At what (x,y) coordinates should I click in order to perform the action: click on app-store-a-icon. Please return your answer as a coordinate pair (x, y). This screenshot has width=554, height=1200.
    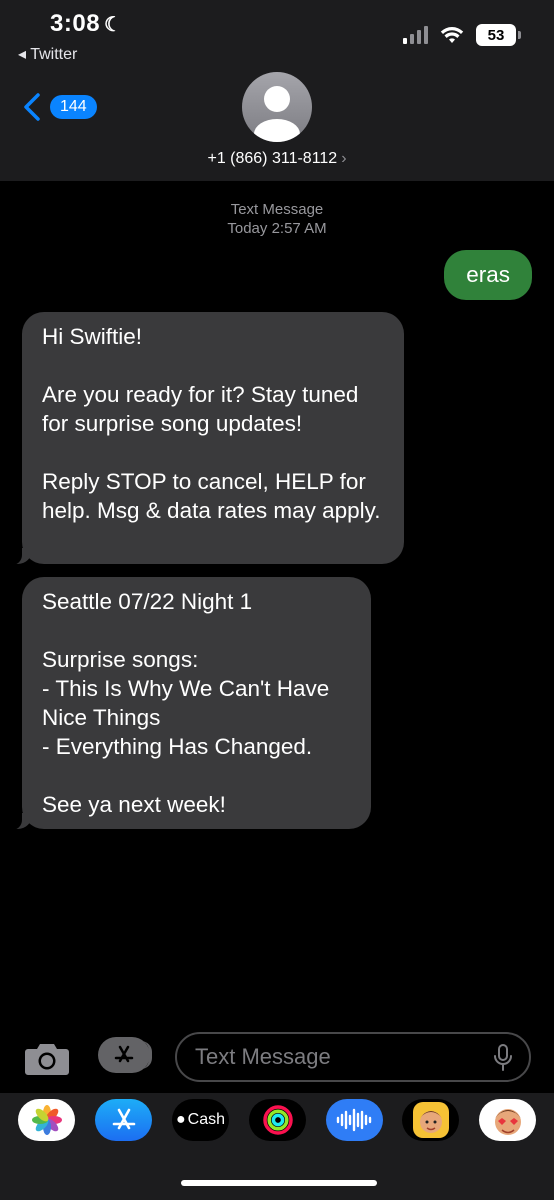
    Looking at the image, I should click on (123, 1119).